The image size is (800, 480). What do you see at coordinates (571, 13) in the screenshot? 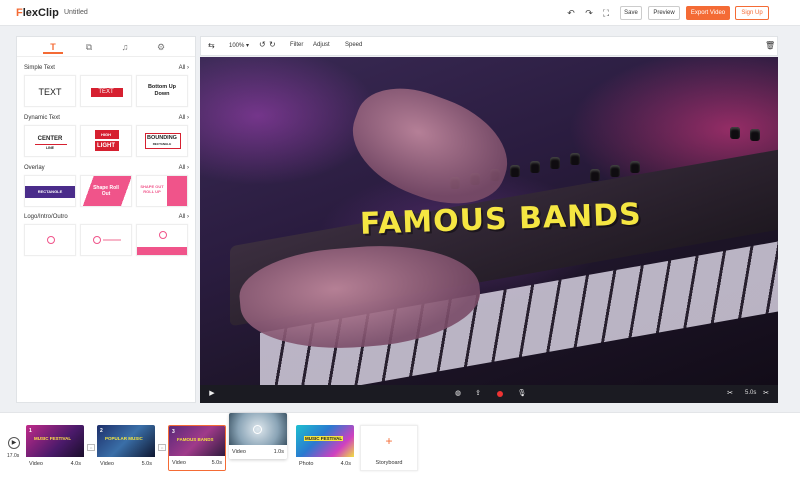
I see `undo-icon: ↶` at bounding box center [571, 13].